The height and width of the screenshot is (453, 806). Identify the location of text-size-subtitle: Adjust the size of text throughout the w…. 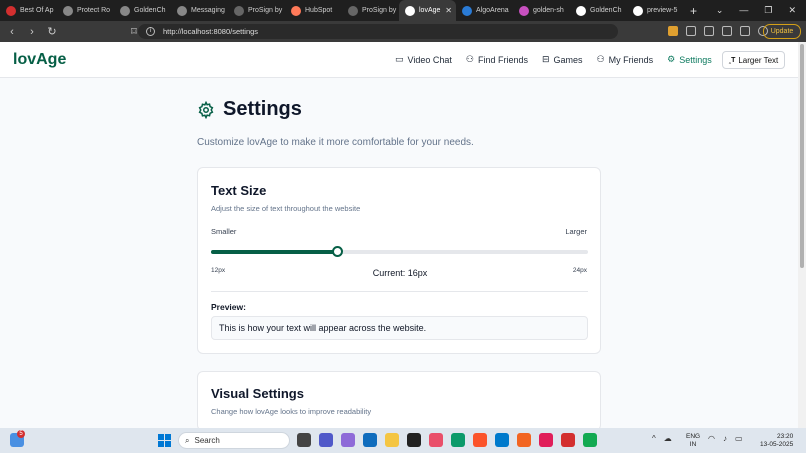
(286, 208).